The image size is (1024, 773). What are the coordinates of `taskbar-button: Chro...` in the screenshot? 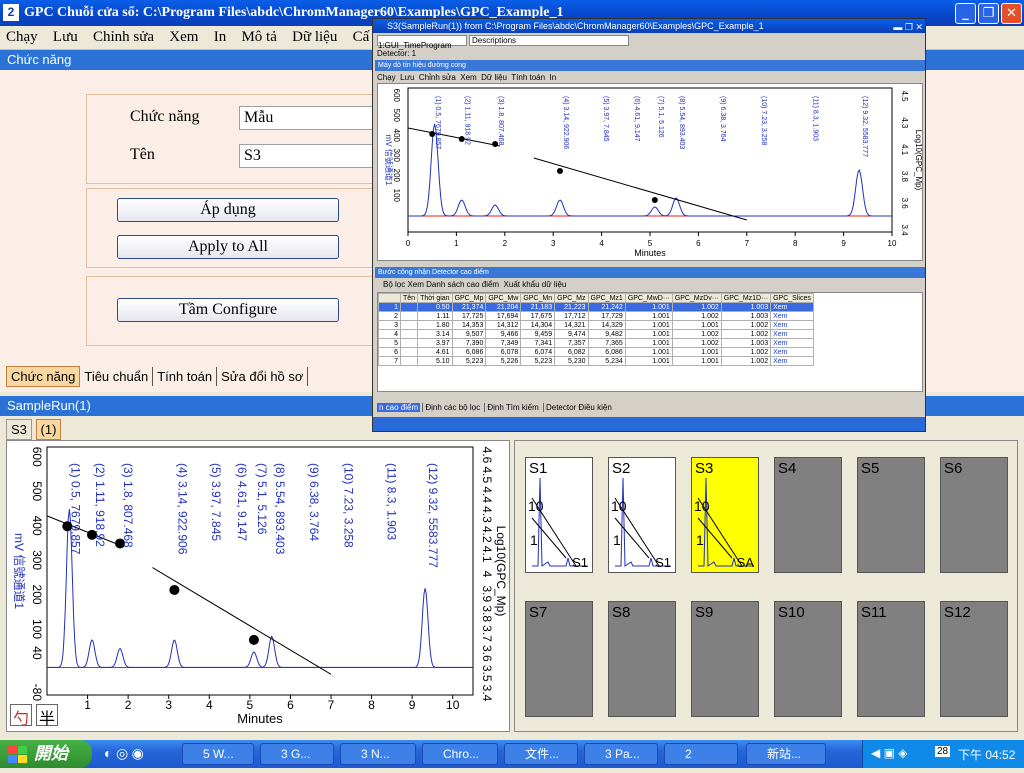 It's located at (460, 754).